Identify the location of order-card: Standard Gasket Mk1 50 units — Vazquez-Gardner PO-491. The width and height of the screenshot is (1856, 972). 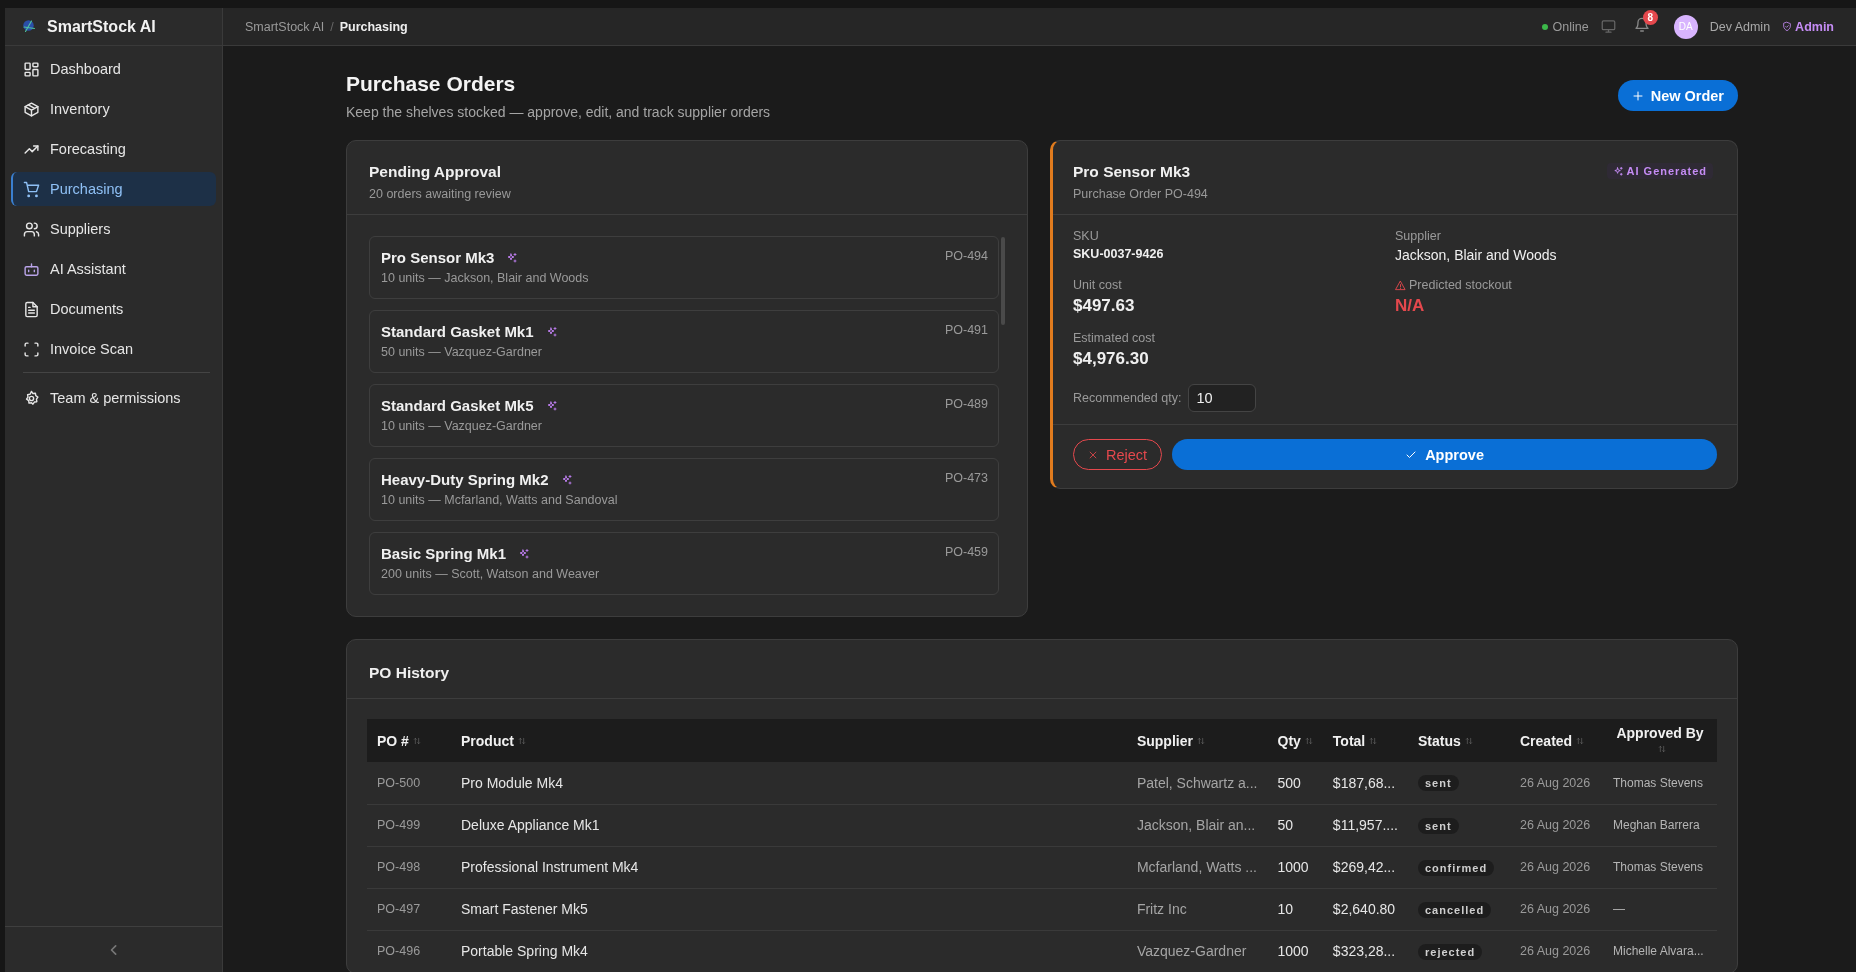
(684, 341).